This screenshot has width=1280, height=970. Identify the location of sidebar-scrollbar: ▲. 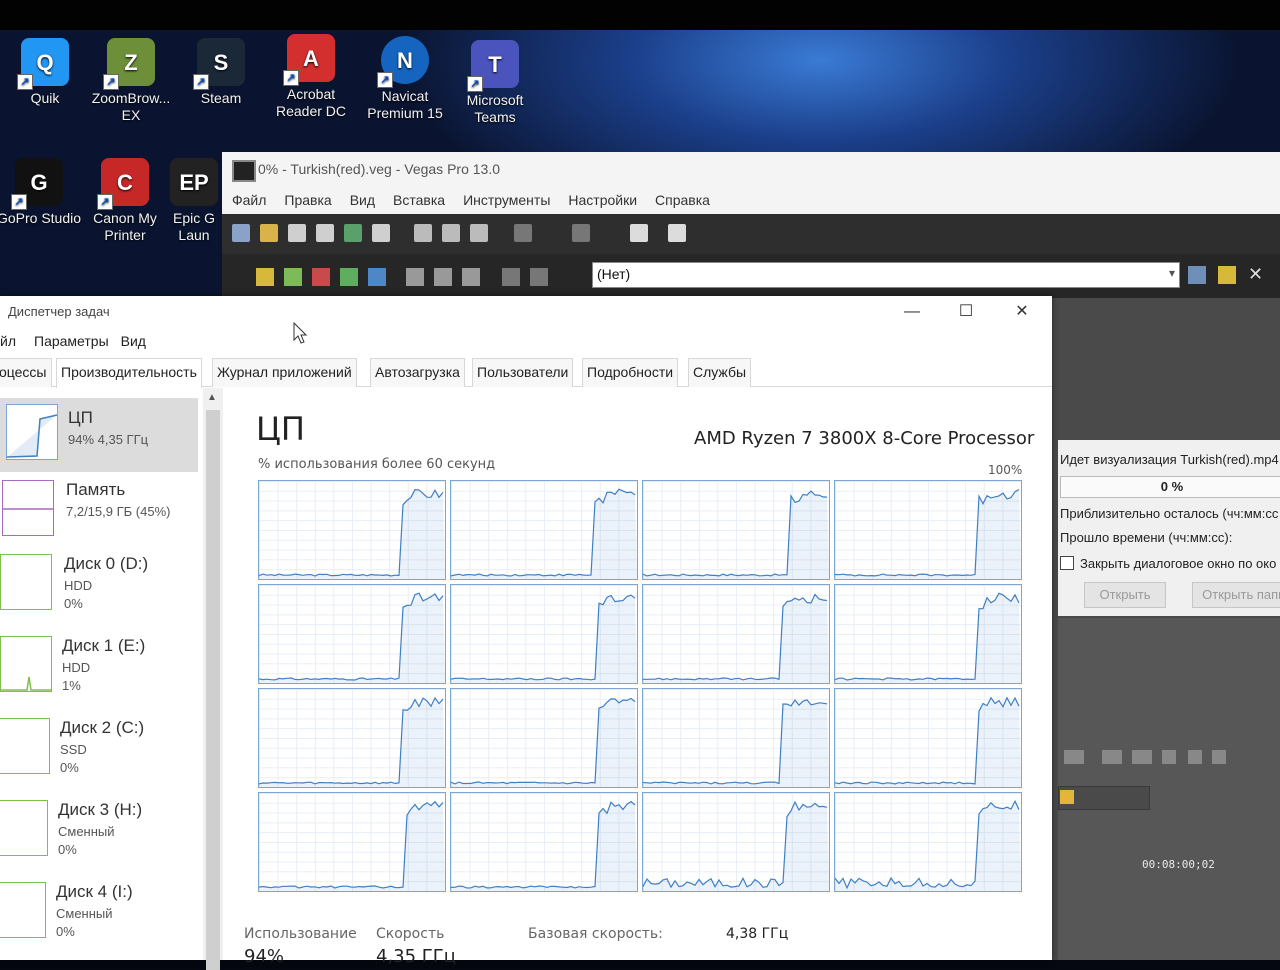
(213, 679).